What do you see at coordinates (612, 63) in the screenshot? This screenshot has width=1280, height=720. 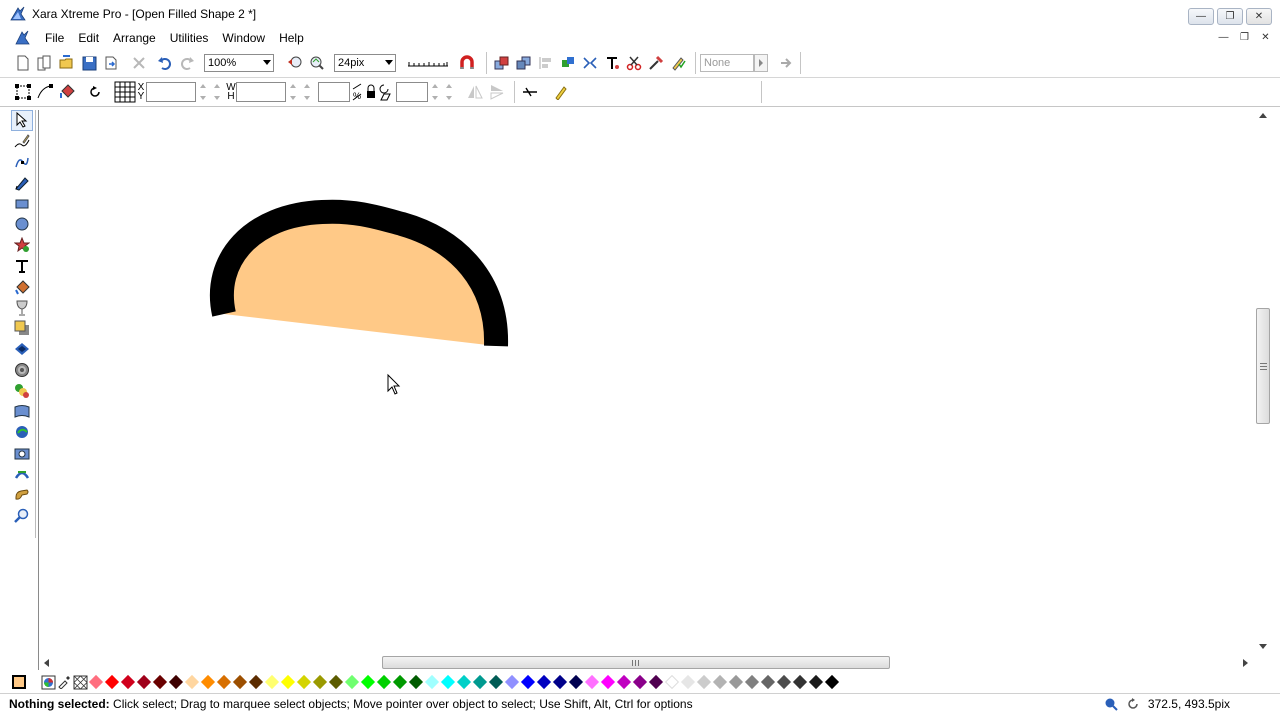 I see `text-on-path-button` at bounding box center [612, 63].